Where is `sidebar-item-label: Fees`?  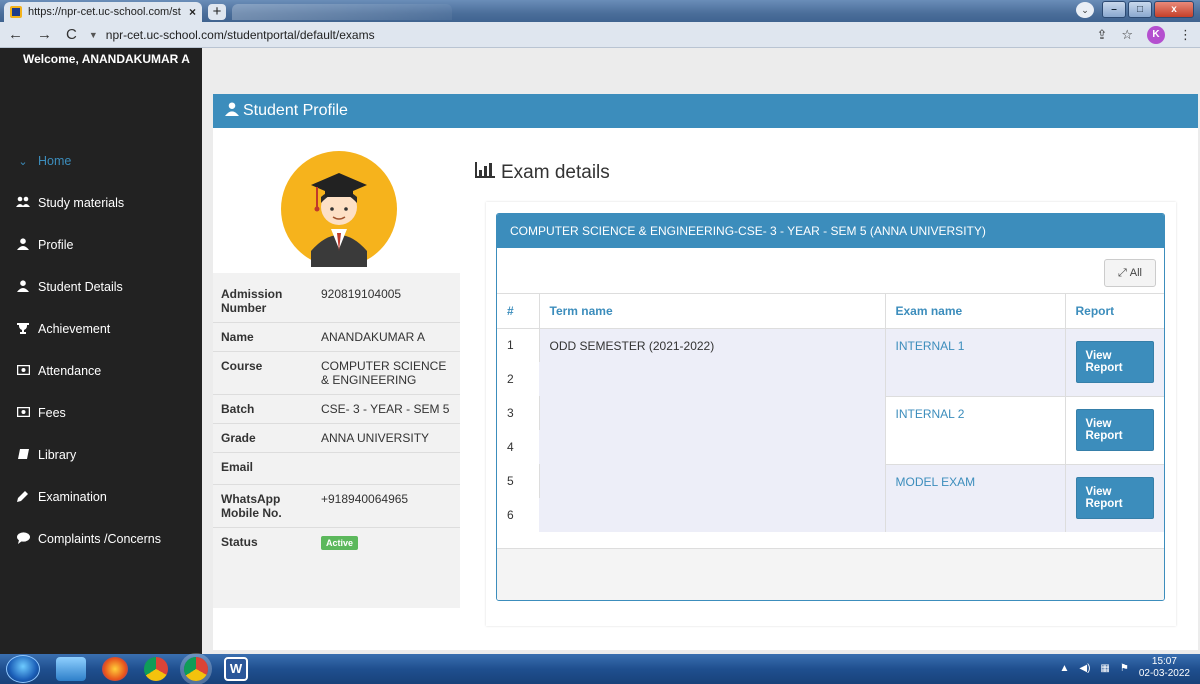 sidebar-item-label: Fees is located at coordinates (52, 413).